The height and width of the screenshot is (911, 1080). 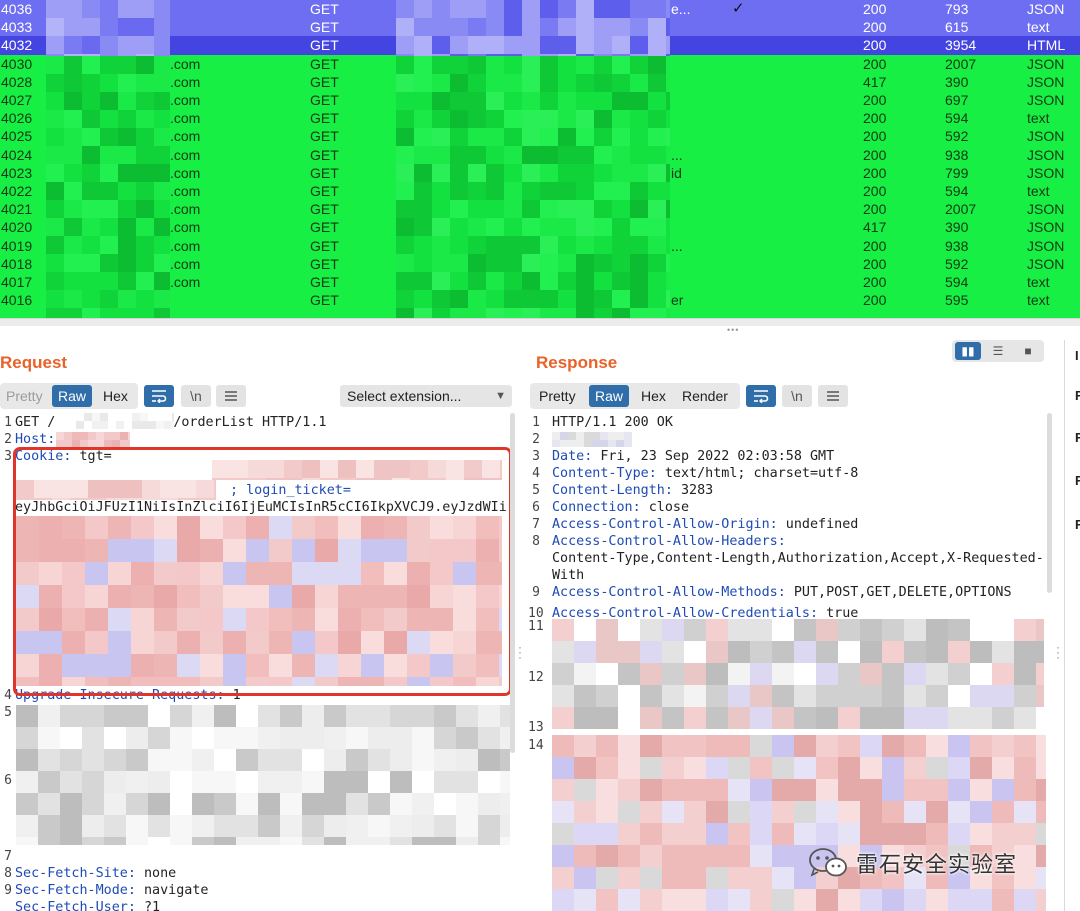 What do you see at coordinates (533, 28) in the screenshot?
I see `redacted-url-blue` at bounding box center [533, 28].